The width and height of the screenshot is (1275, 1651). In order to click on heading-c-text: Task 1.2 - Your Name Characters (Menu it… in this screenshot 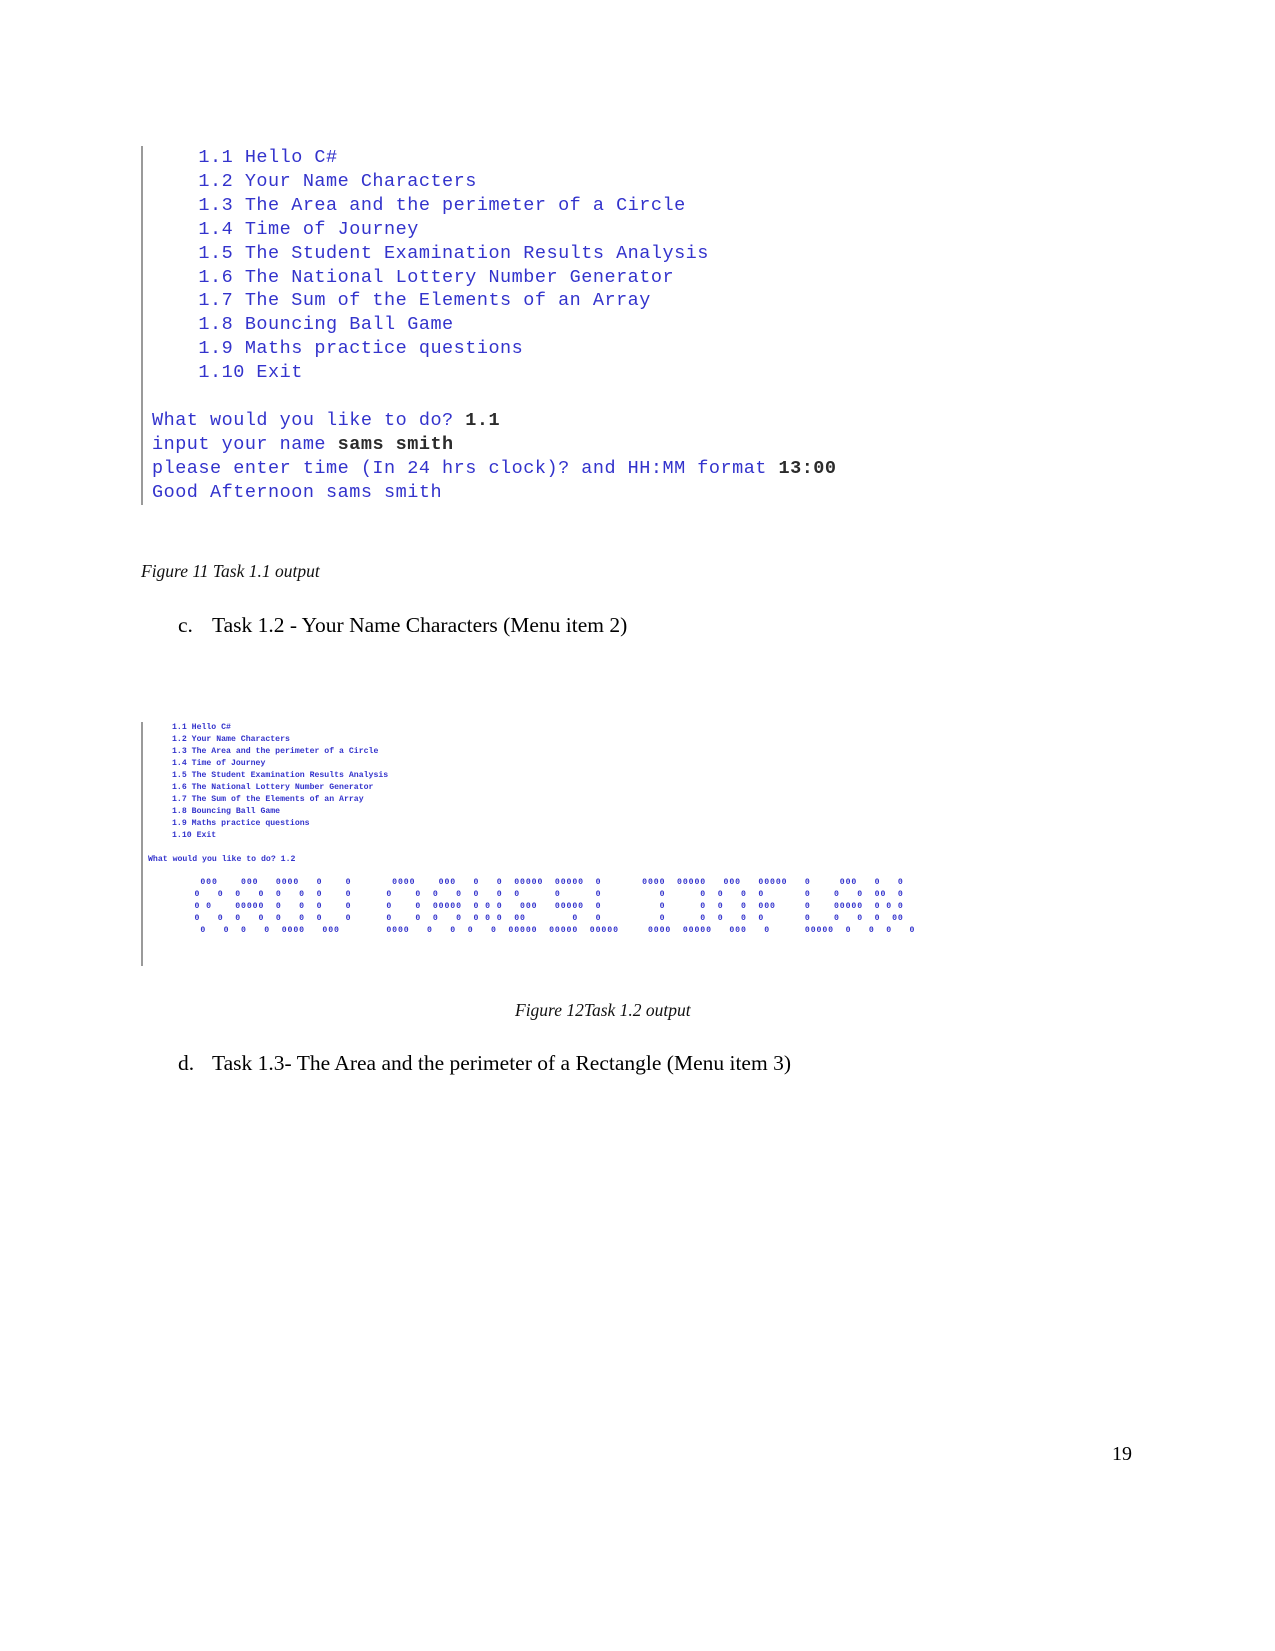, I will do `click(420, 625)`.